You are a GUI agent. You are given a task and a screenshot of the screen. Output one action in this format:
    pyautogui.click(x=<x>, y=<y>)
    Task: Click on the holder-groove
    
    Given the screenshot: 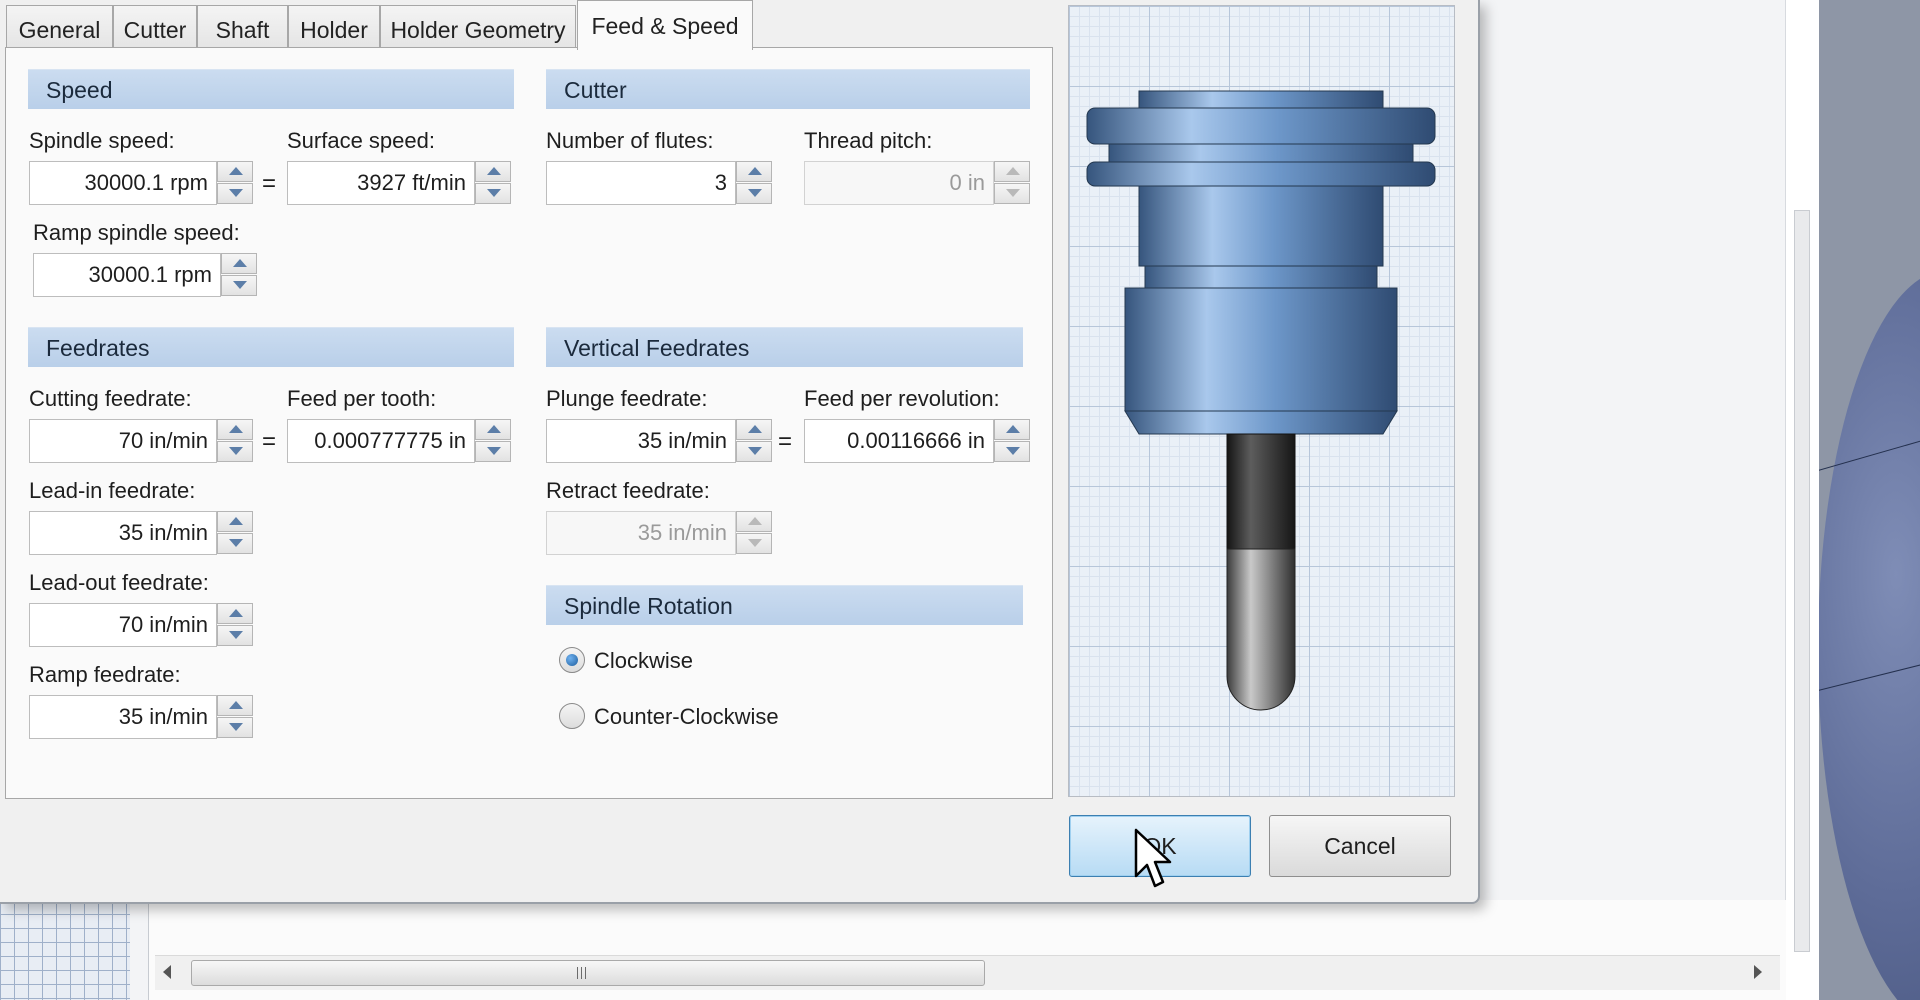 What is the action you would take?
    pyautogui.click(x=1261, y=153)
    